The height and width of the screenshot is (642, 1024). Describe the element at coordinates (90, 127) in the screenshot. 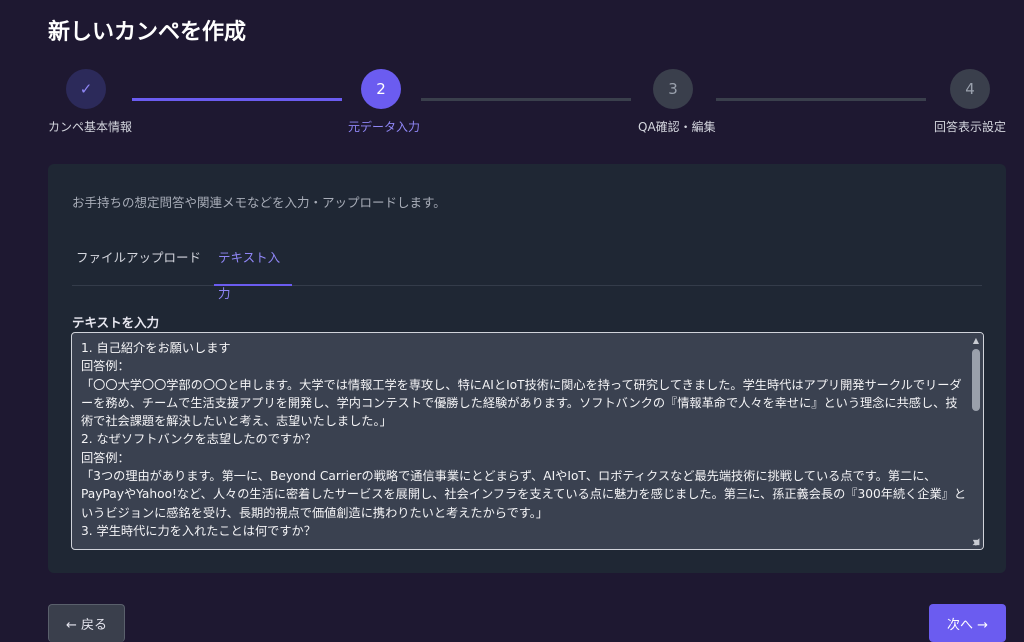

I see `step-1-label: カンペ基本情報` at that location.